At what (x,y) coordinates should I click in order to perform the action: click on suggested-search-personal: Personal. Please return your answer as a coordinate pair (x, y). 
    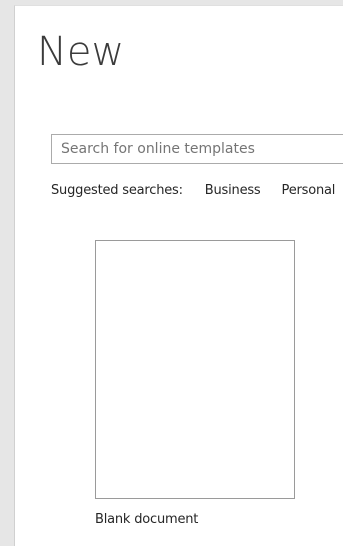
    Looking at the image, I should click on (309, 190).